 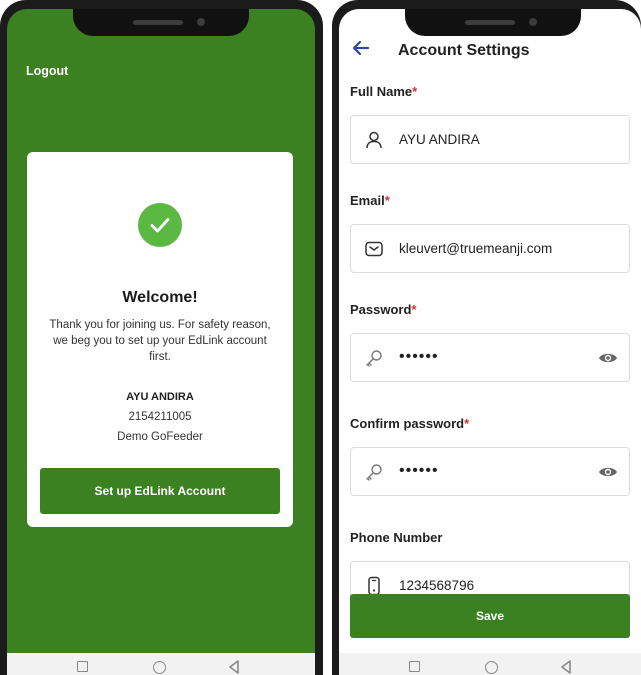 What do you see at coordinates (160, 225) in the screenshot?
I see `success-check-icon` at bounding box center [160, 225].